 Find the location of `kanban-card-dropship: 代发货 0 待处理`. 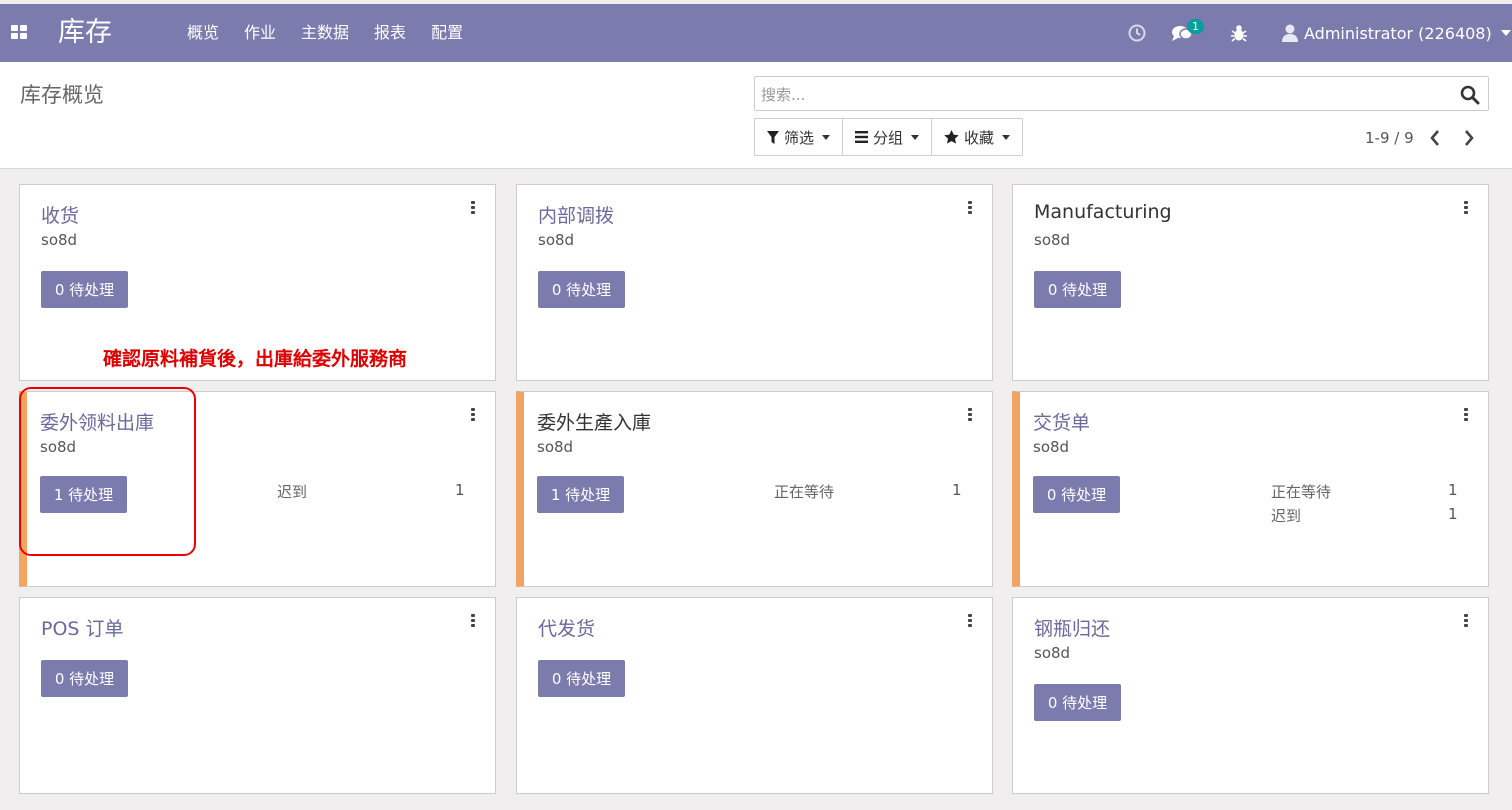

kanban-card-dropship: 代发货 0 待处理 is located at coordinates (754, 695).